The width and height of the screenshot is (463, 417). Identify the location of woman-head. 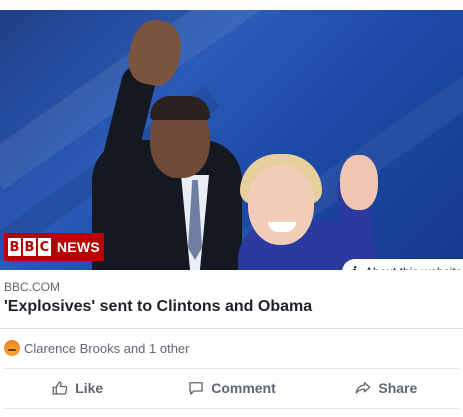
(281, 205).